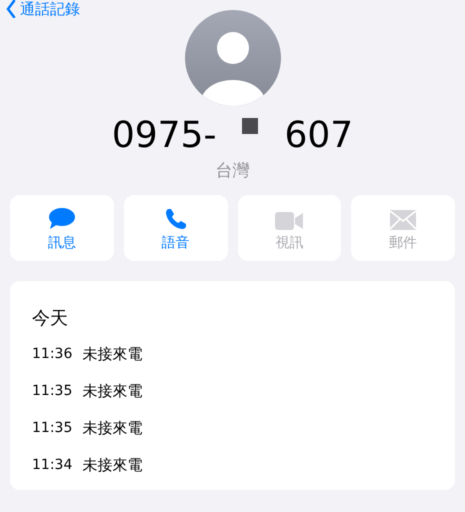  What do you see at coordinates (61, 219) in the screenshot?
I see `speech-bubble-icon` at bounding box center [61, 219].